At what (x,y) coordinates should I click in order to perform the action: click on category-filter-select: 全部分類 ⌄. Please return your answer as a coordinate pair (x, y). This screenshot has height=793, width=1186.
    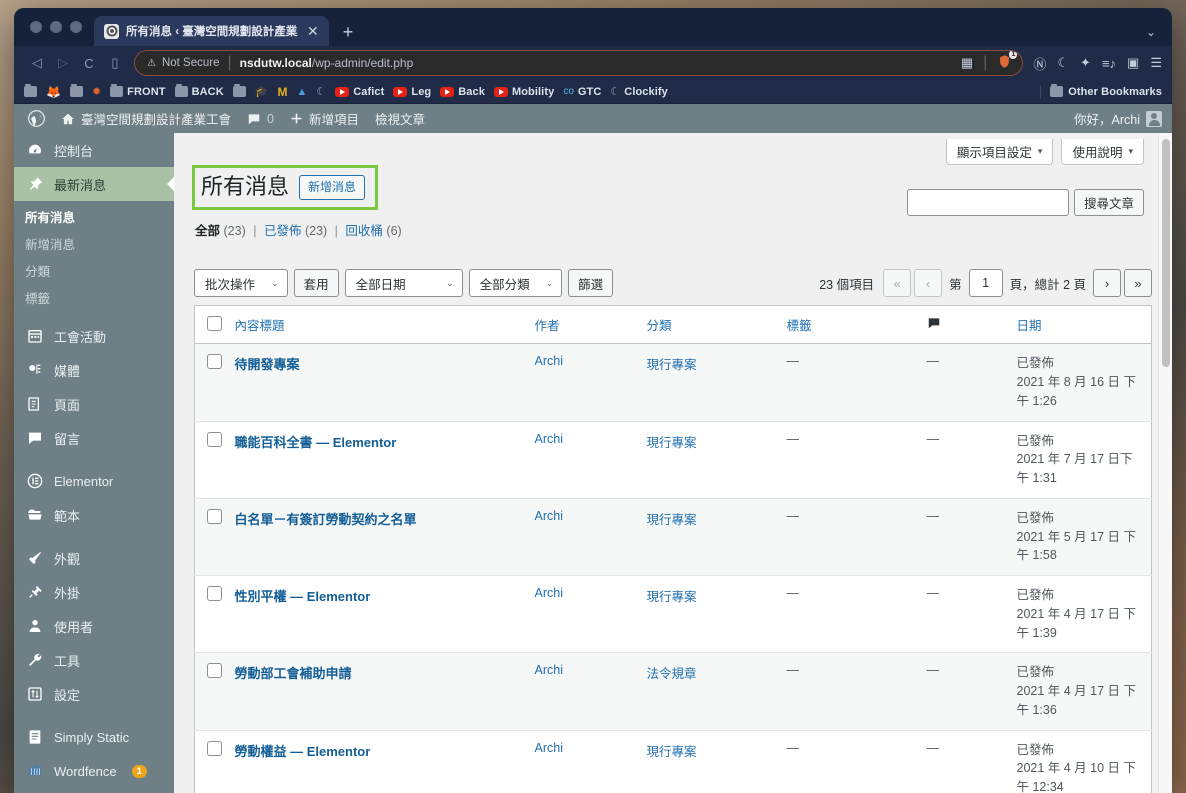
    Looking at the image, I should click on (515, 283).